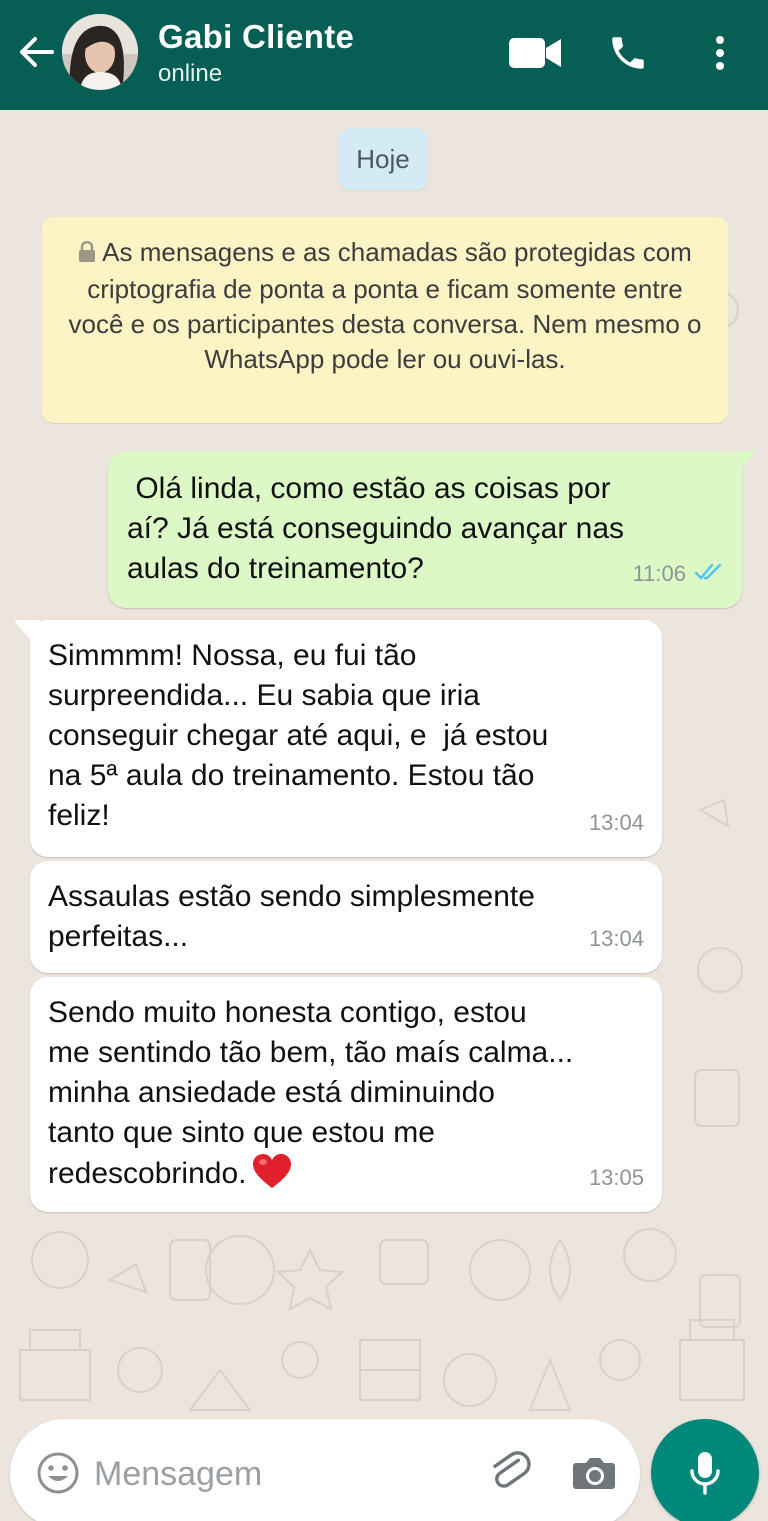 This screenshot has width=768, height=1521. I want to click on attach-button, so click(510, 1473).